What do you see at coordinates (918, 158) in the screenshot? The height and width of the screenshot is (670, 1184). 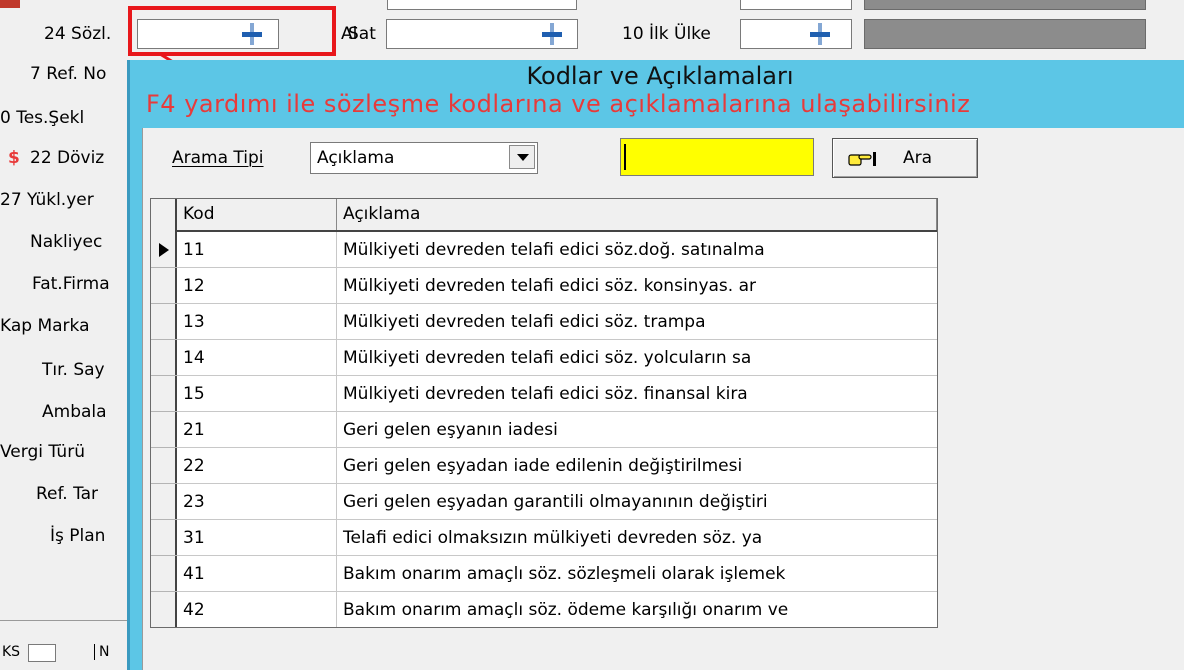 I see `search-button-label: Ara` at bounding box center [918, 158].